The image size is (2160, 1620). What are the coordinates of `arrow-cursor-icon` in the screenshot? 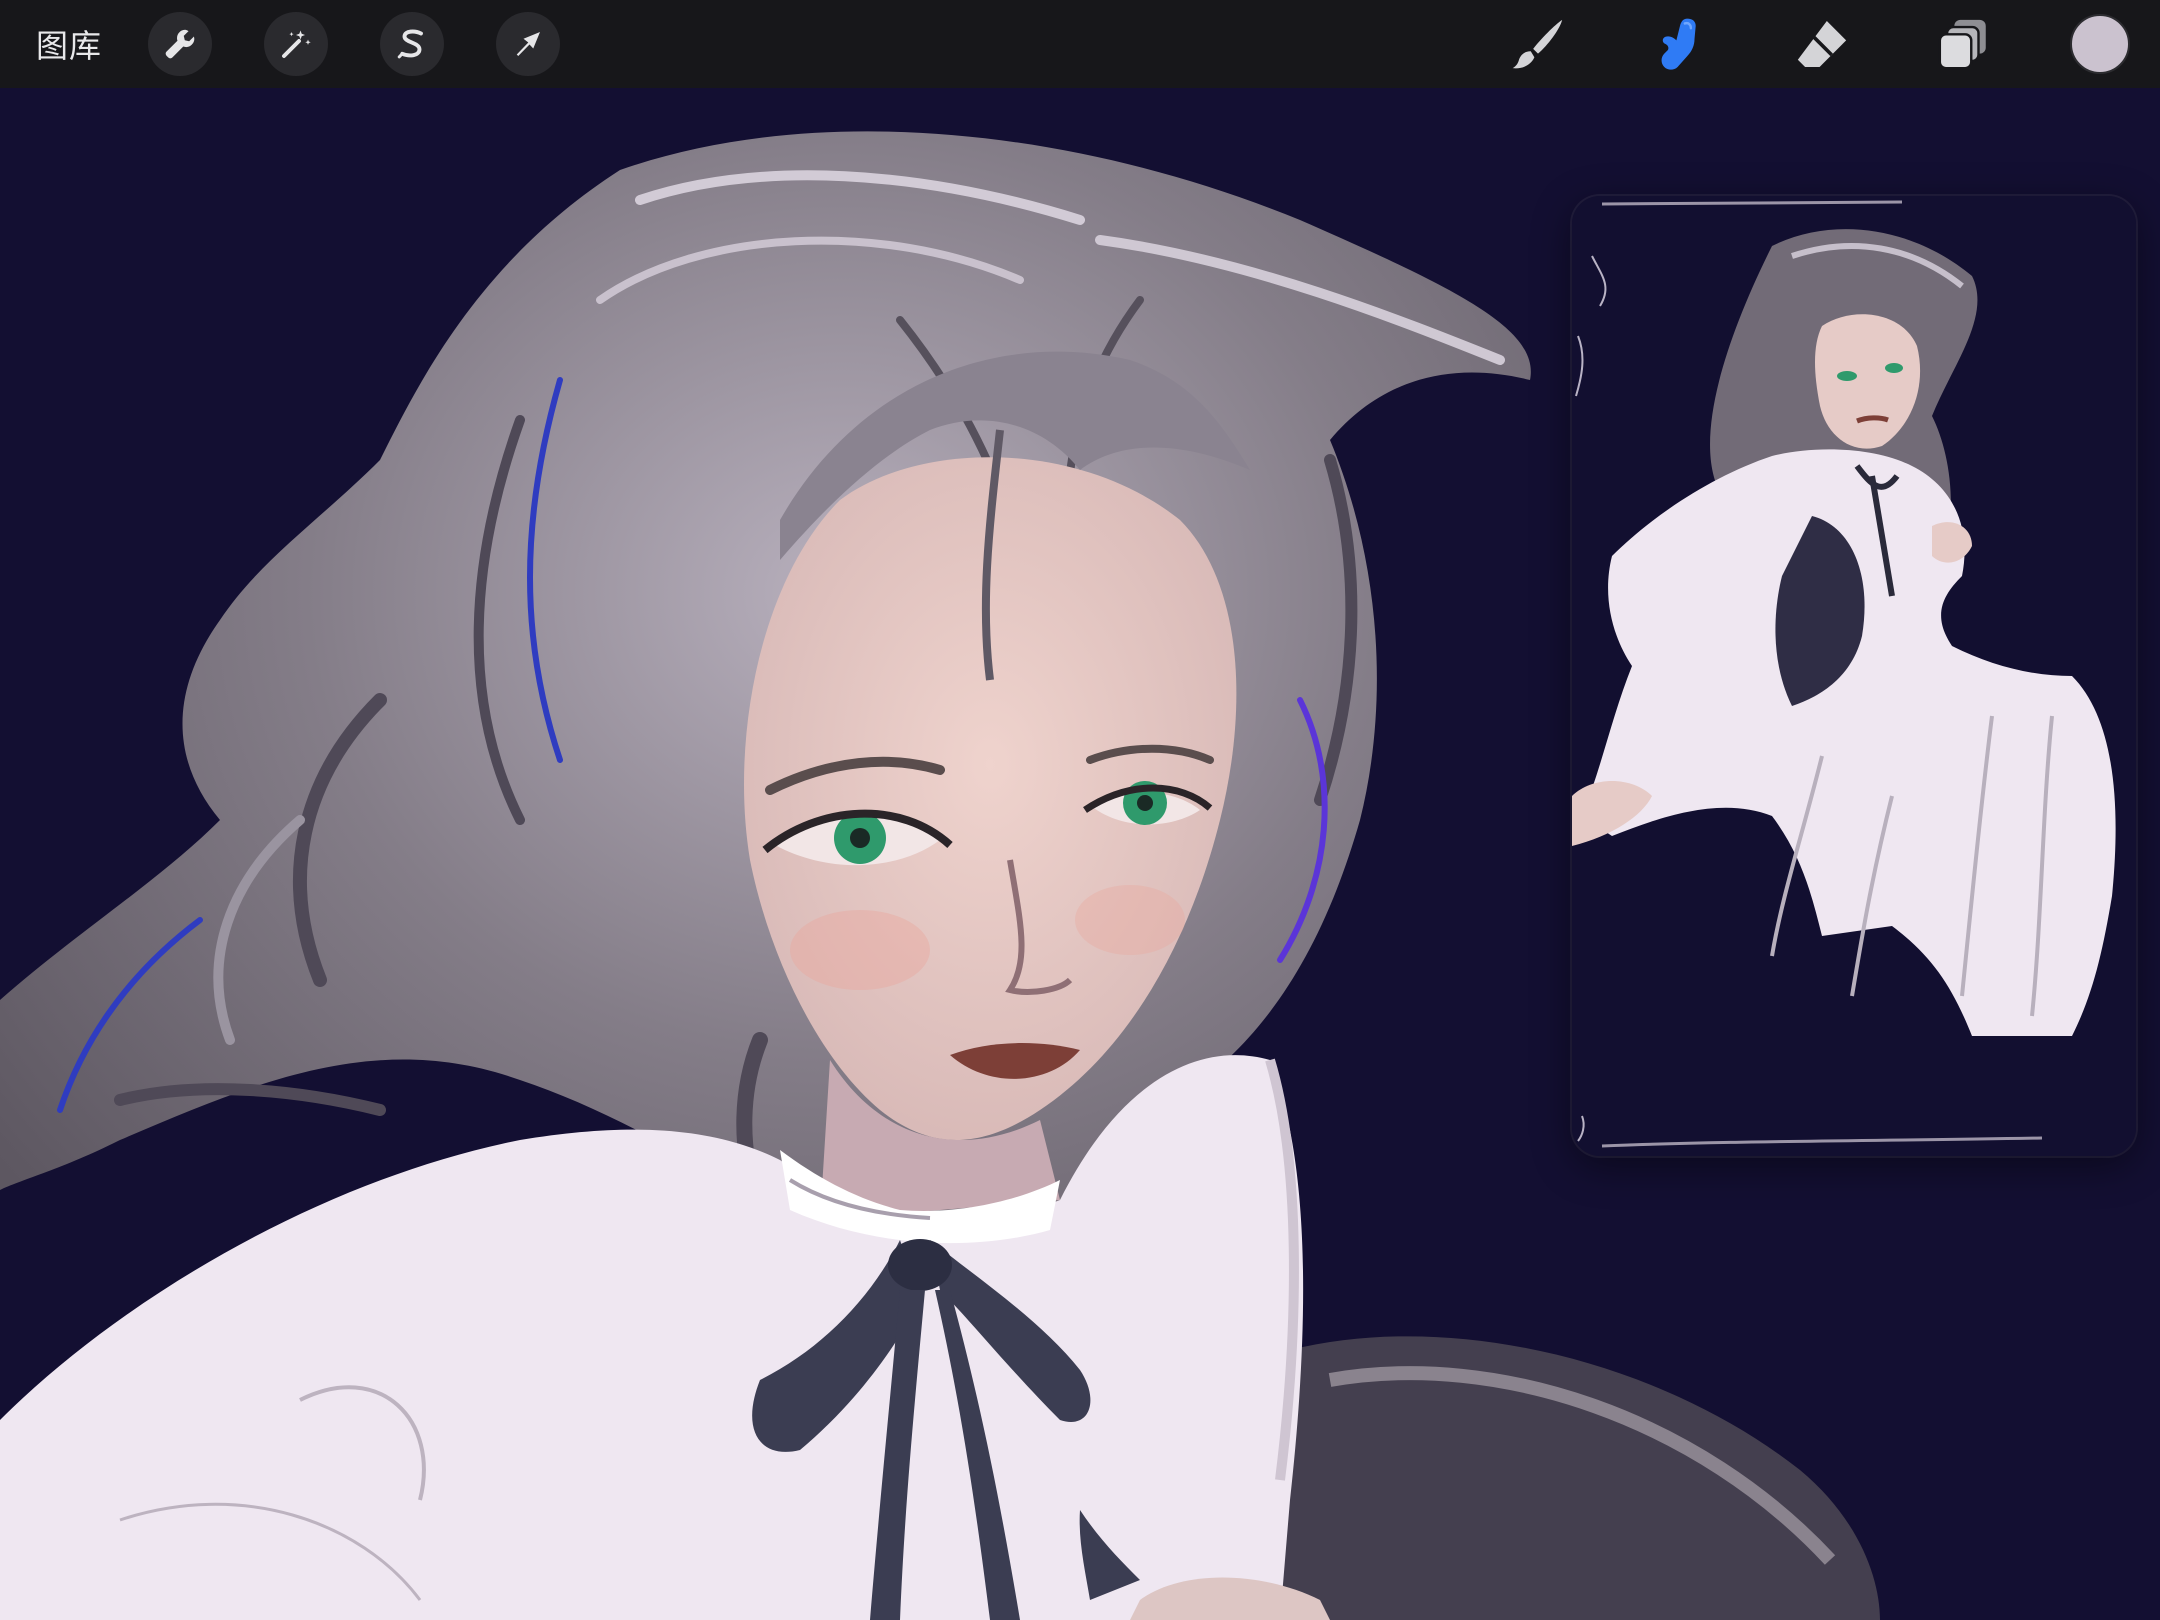 It's located at (528, 44).